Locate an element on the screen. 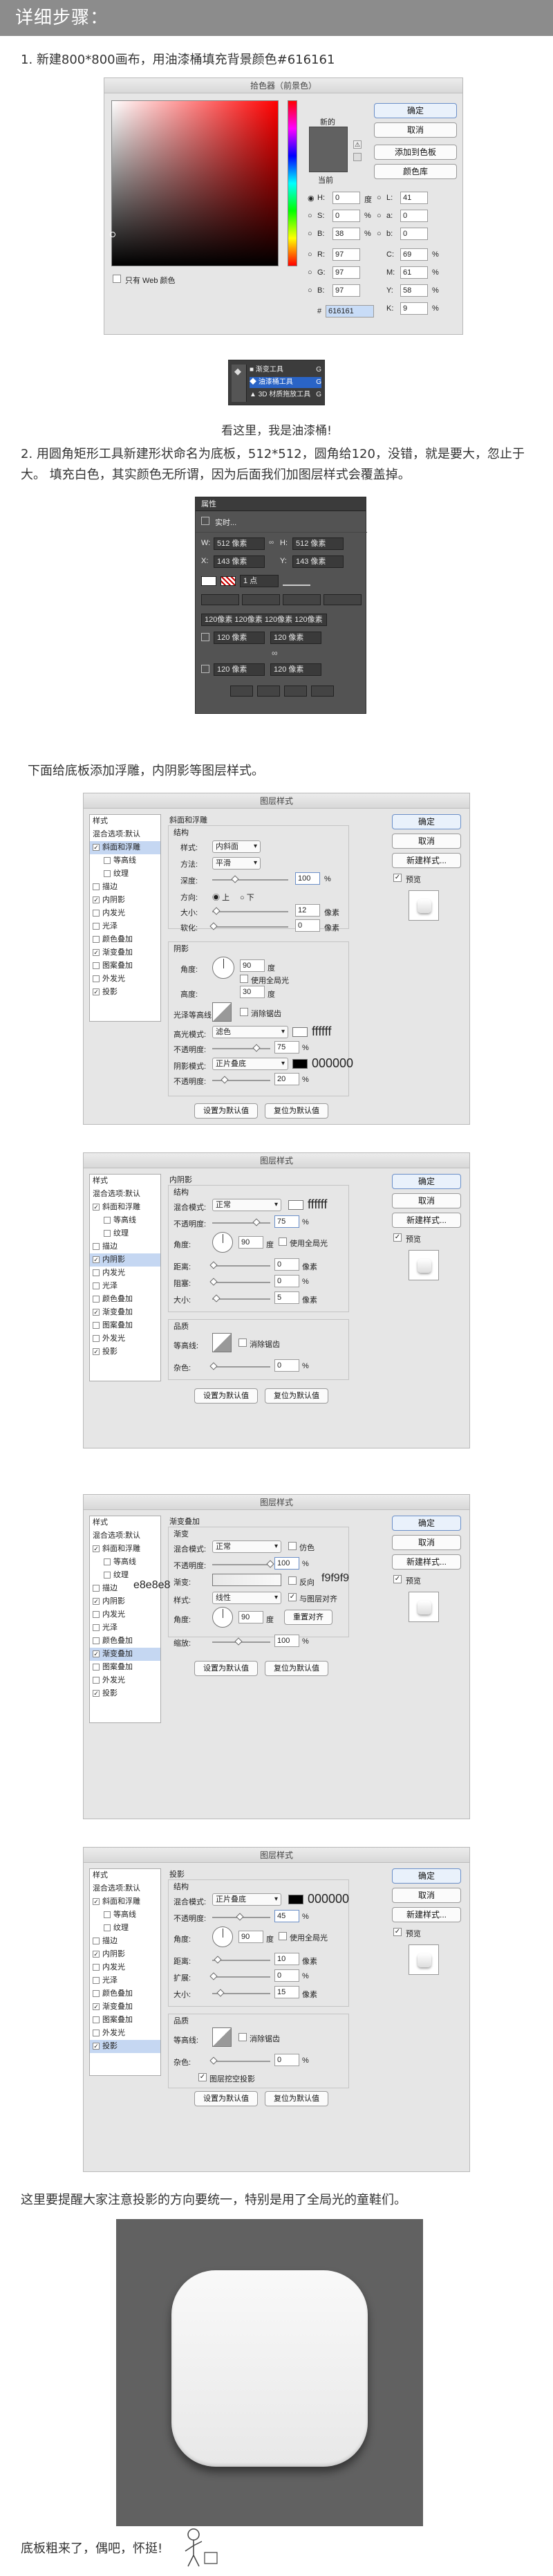 The width and height of the screenshot is (553, 2576). size-slider is located at coordinates (241, 1299).